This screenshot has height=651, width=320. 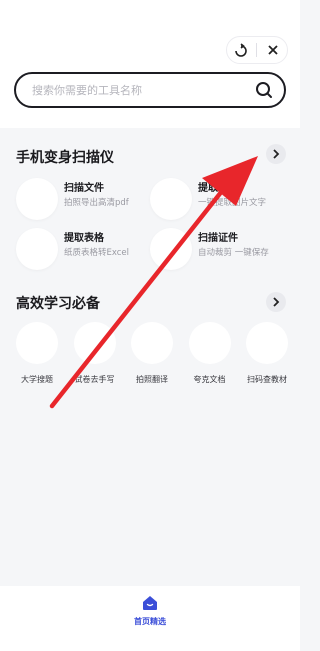 I want to click on study-tools-row: 大学搜题 试卷去手写 拍照翻译 夸克文档 扫码查教材, so click(x=152, y=353).